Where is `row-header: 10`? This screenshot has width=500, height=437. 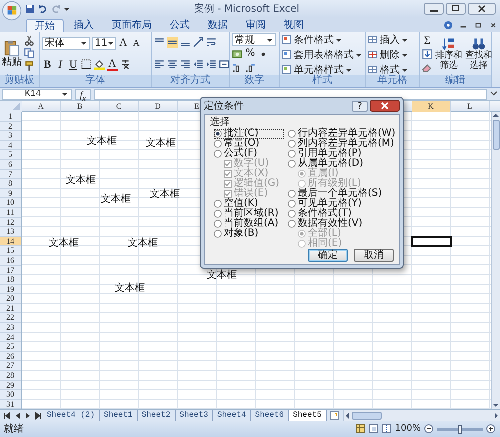
row-header: 10 is located at coordinates (10, 203).